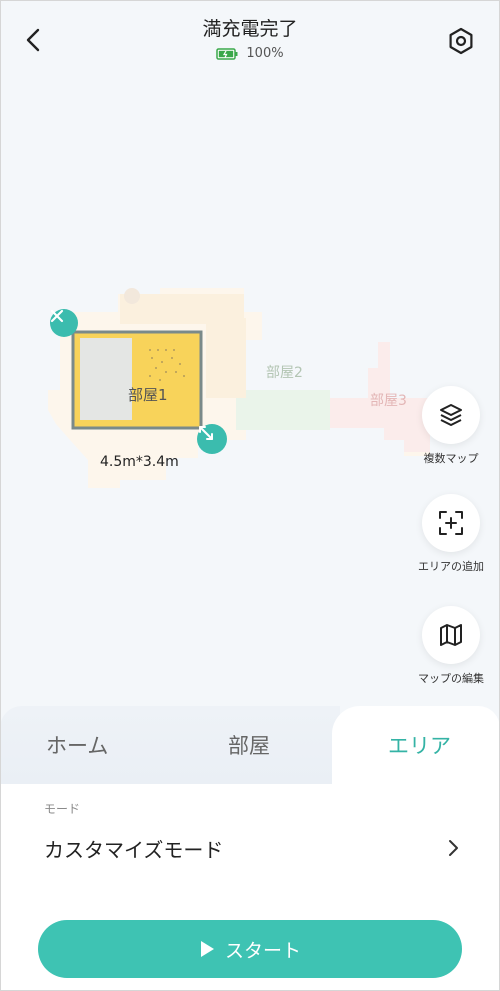 The height and width of the screenshot is (991, 500). I want to click on start-button-label: スタート, so click(262, 950).